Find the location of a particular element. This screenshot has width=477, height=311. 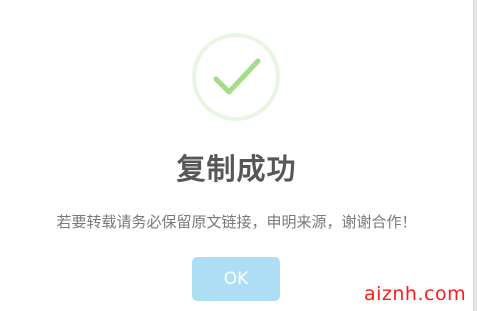

dialog-title: 复制成功 is located at coordinates (236, 169).